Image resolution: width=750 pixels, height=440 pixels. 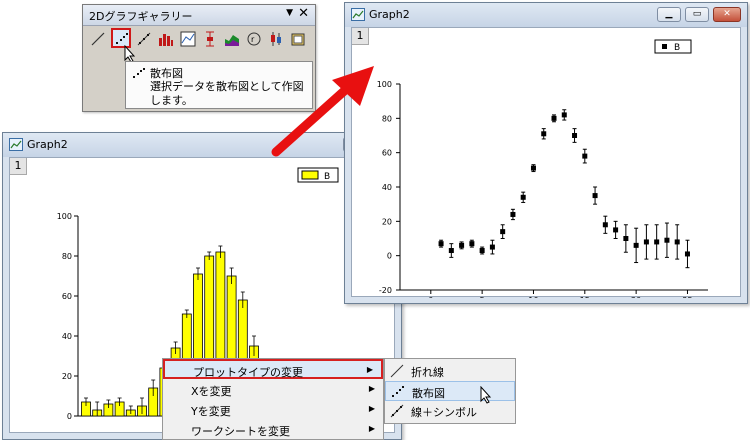 I want to click on minimize-button: ▁, so click(x=669, y=14).